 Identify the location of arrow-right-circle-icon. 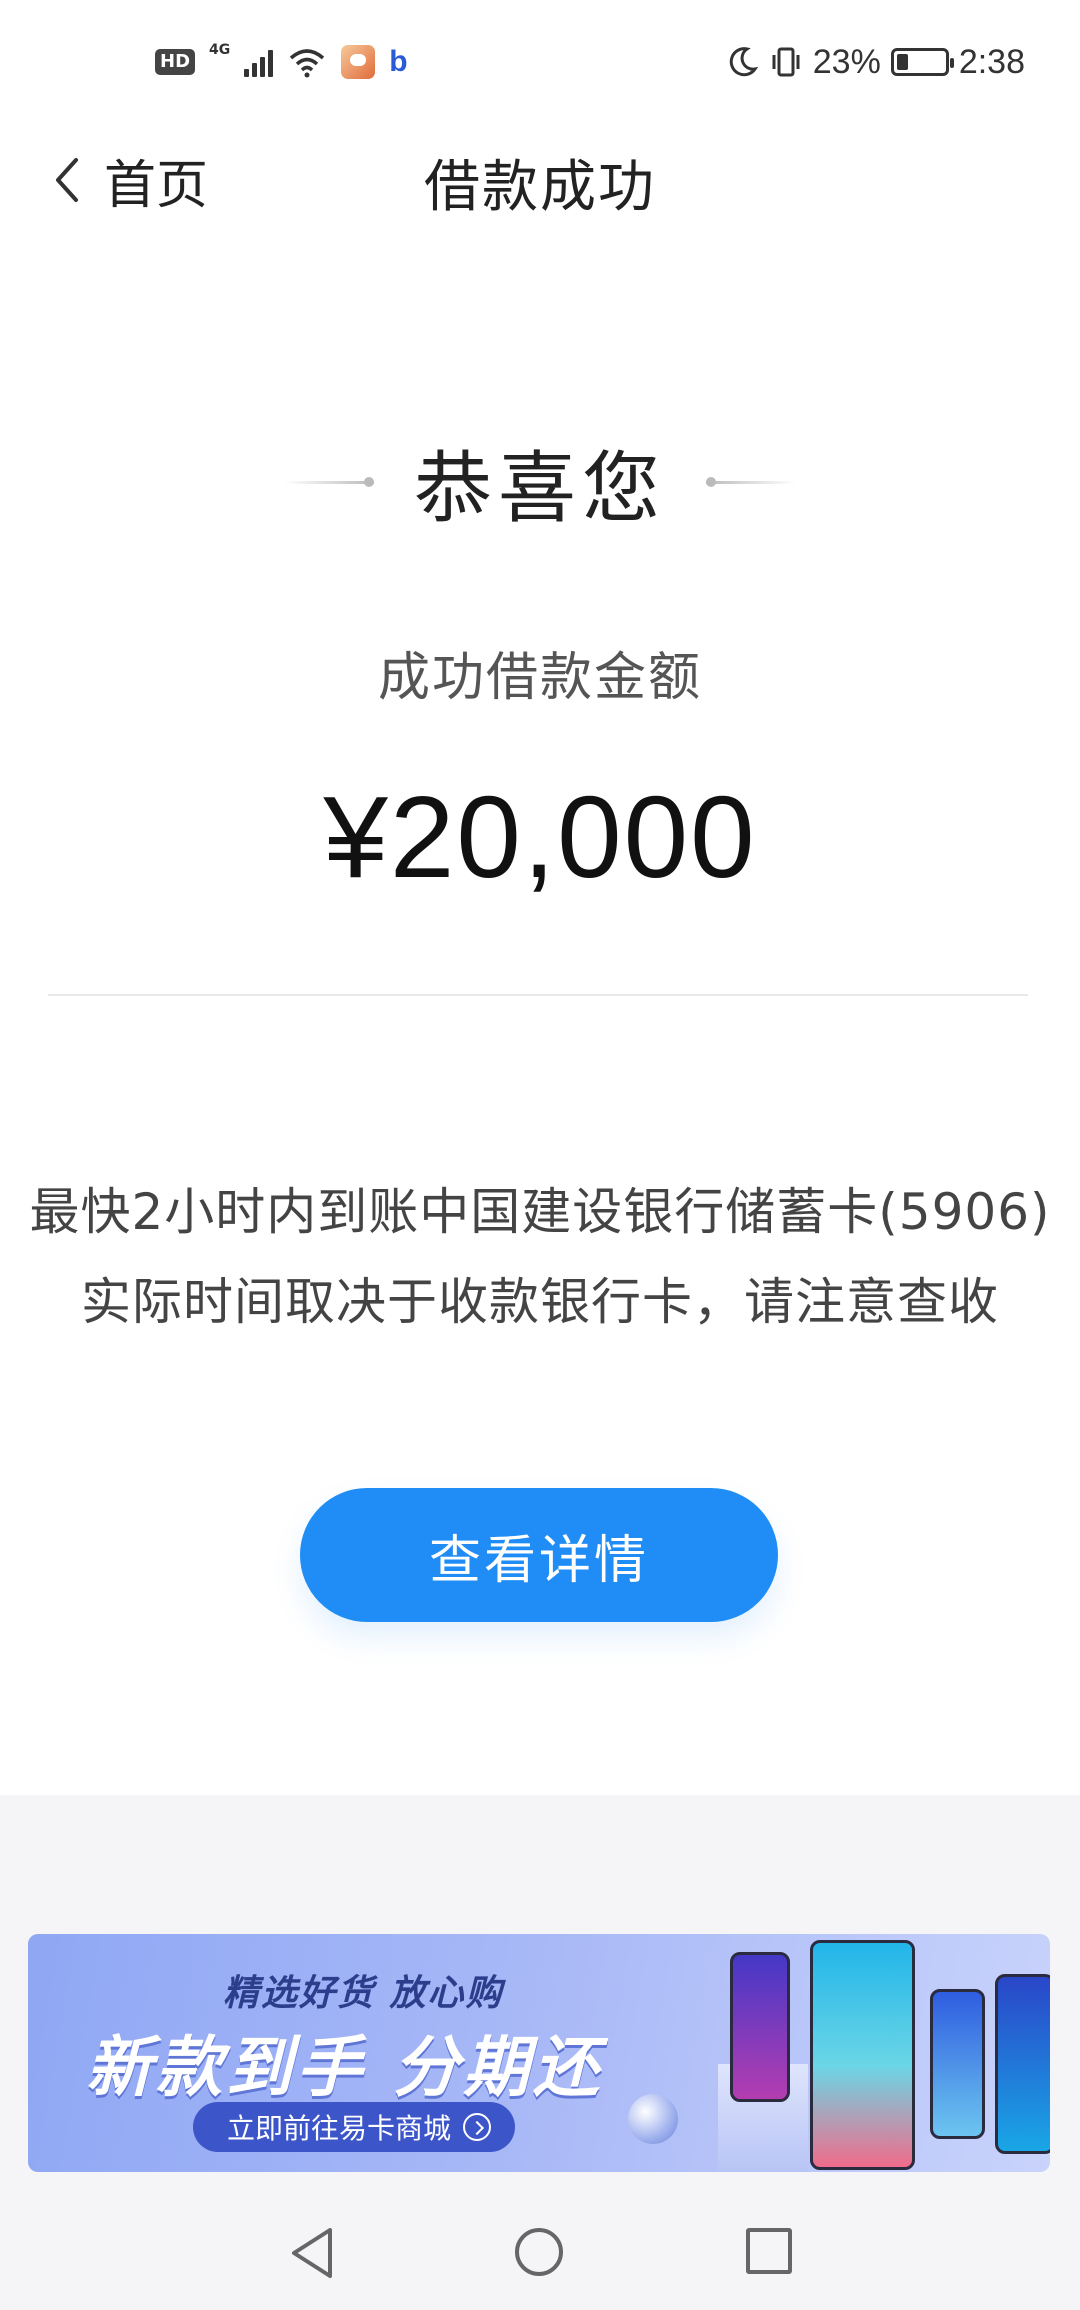
(477, 2127).